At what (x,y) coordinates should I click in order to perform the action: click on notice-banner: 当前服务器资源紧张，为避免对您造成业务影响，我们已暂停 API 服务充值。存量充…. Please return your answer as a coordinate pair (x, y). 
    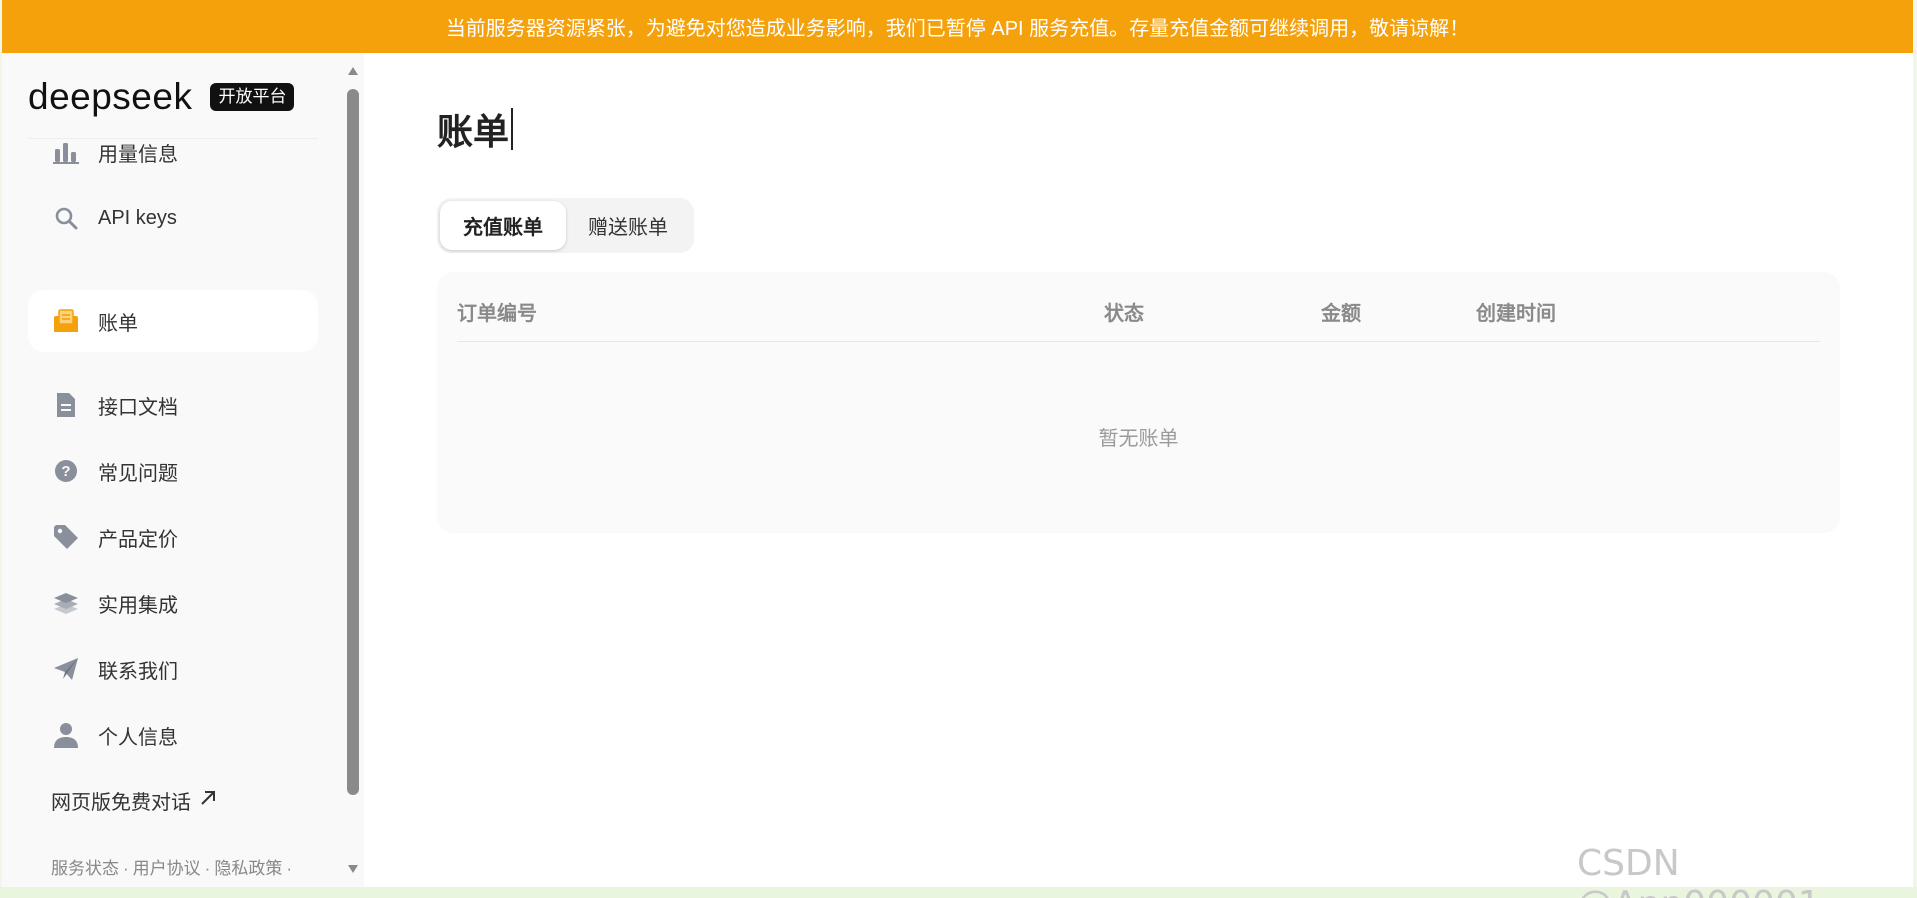
    Looking at the image, I should click on (957, 26).